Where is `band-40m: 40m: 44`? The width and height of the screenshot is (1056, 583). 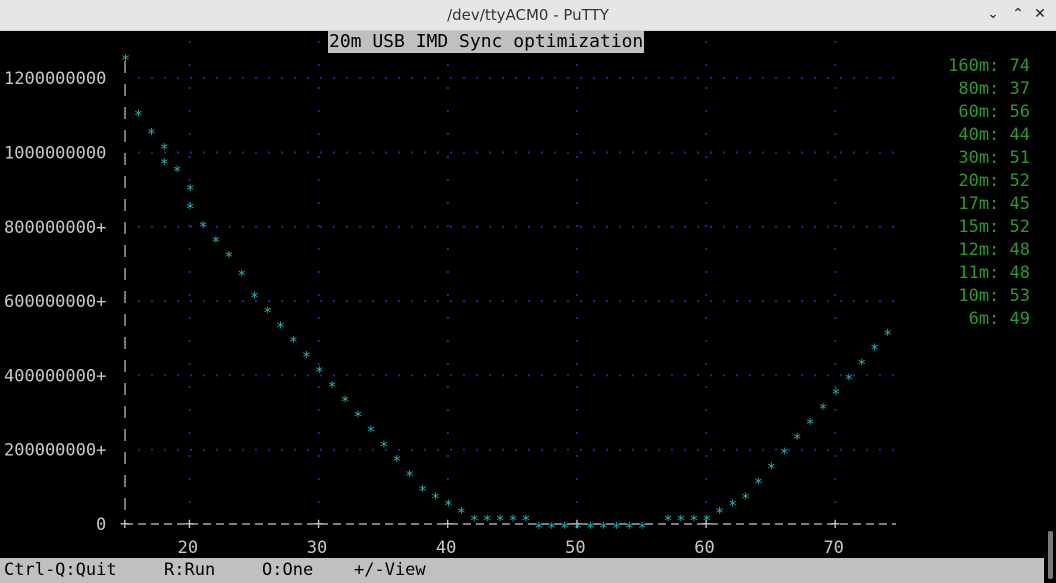 band-40m: 40m: 44 is located at coordinates (994, 135).